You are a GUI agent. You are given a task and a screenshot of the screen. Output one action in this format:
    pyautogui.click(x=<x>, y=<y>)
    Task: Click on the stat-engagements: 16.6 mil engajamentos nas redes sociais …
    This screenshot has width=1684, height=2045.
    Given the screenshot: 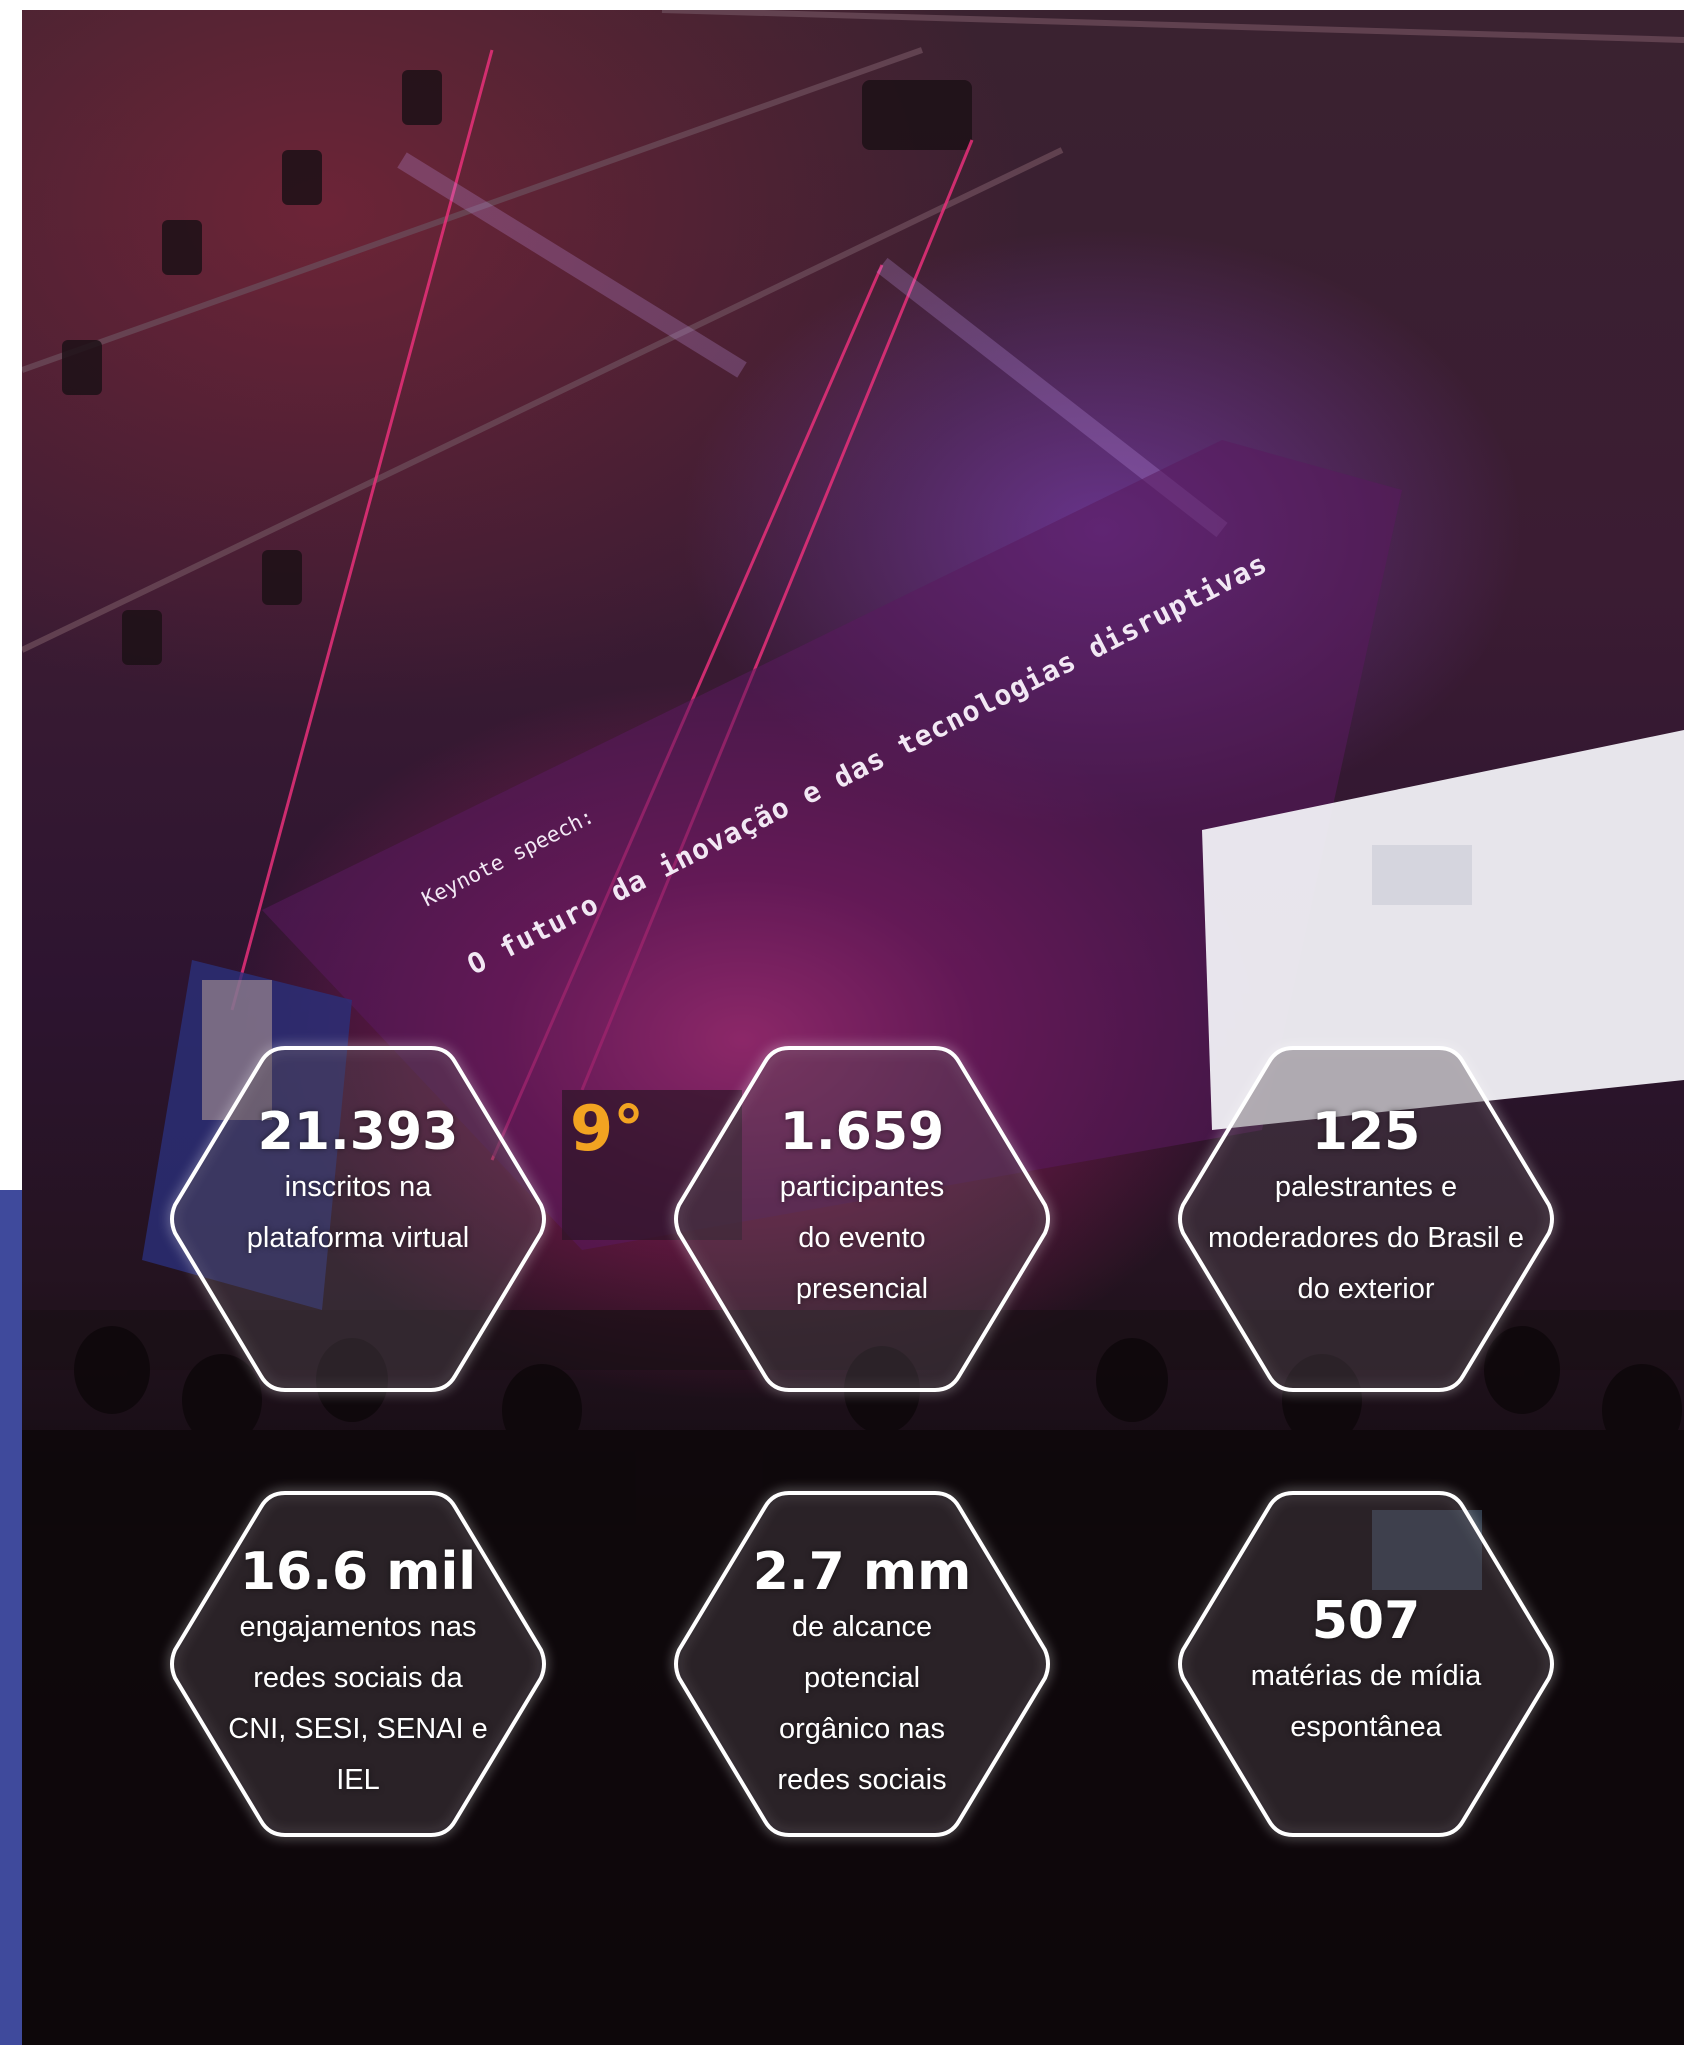 What is the action you would take?
    pyautogui.click(x=358, y=1664)
    